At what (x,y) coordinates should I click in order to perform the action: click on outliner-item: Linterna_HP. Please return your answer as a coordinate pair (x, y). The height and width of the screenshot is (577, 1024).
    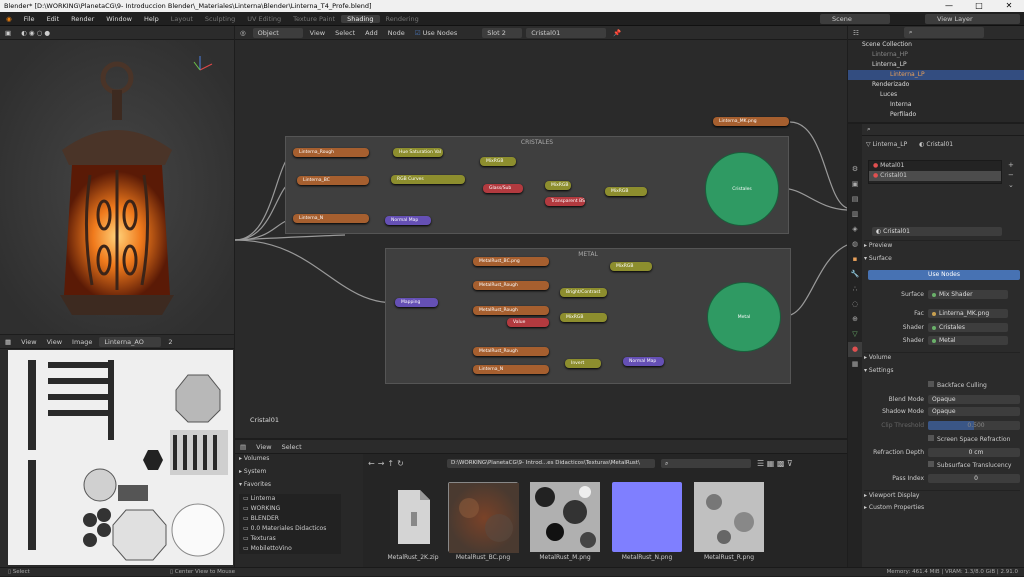
    Looking at the image, I should click on (936, 55).